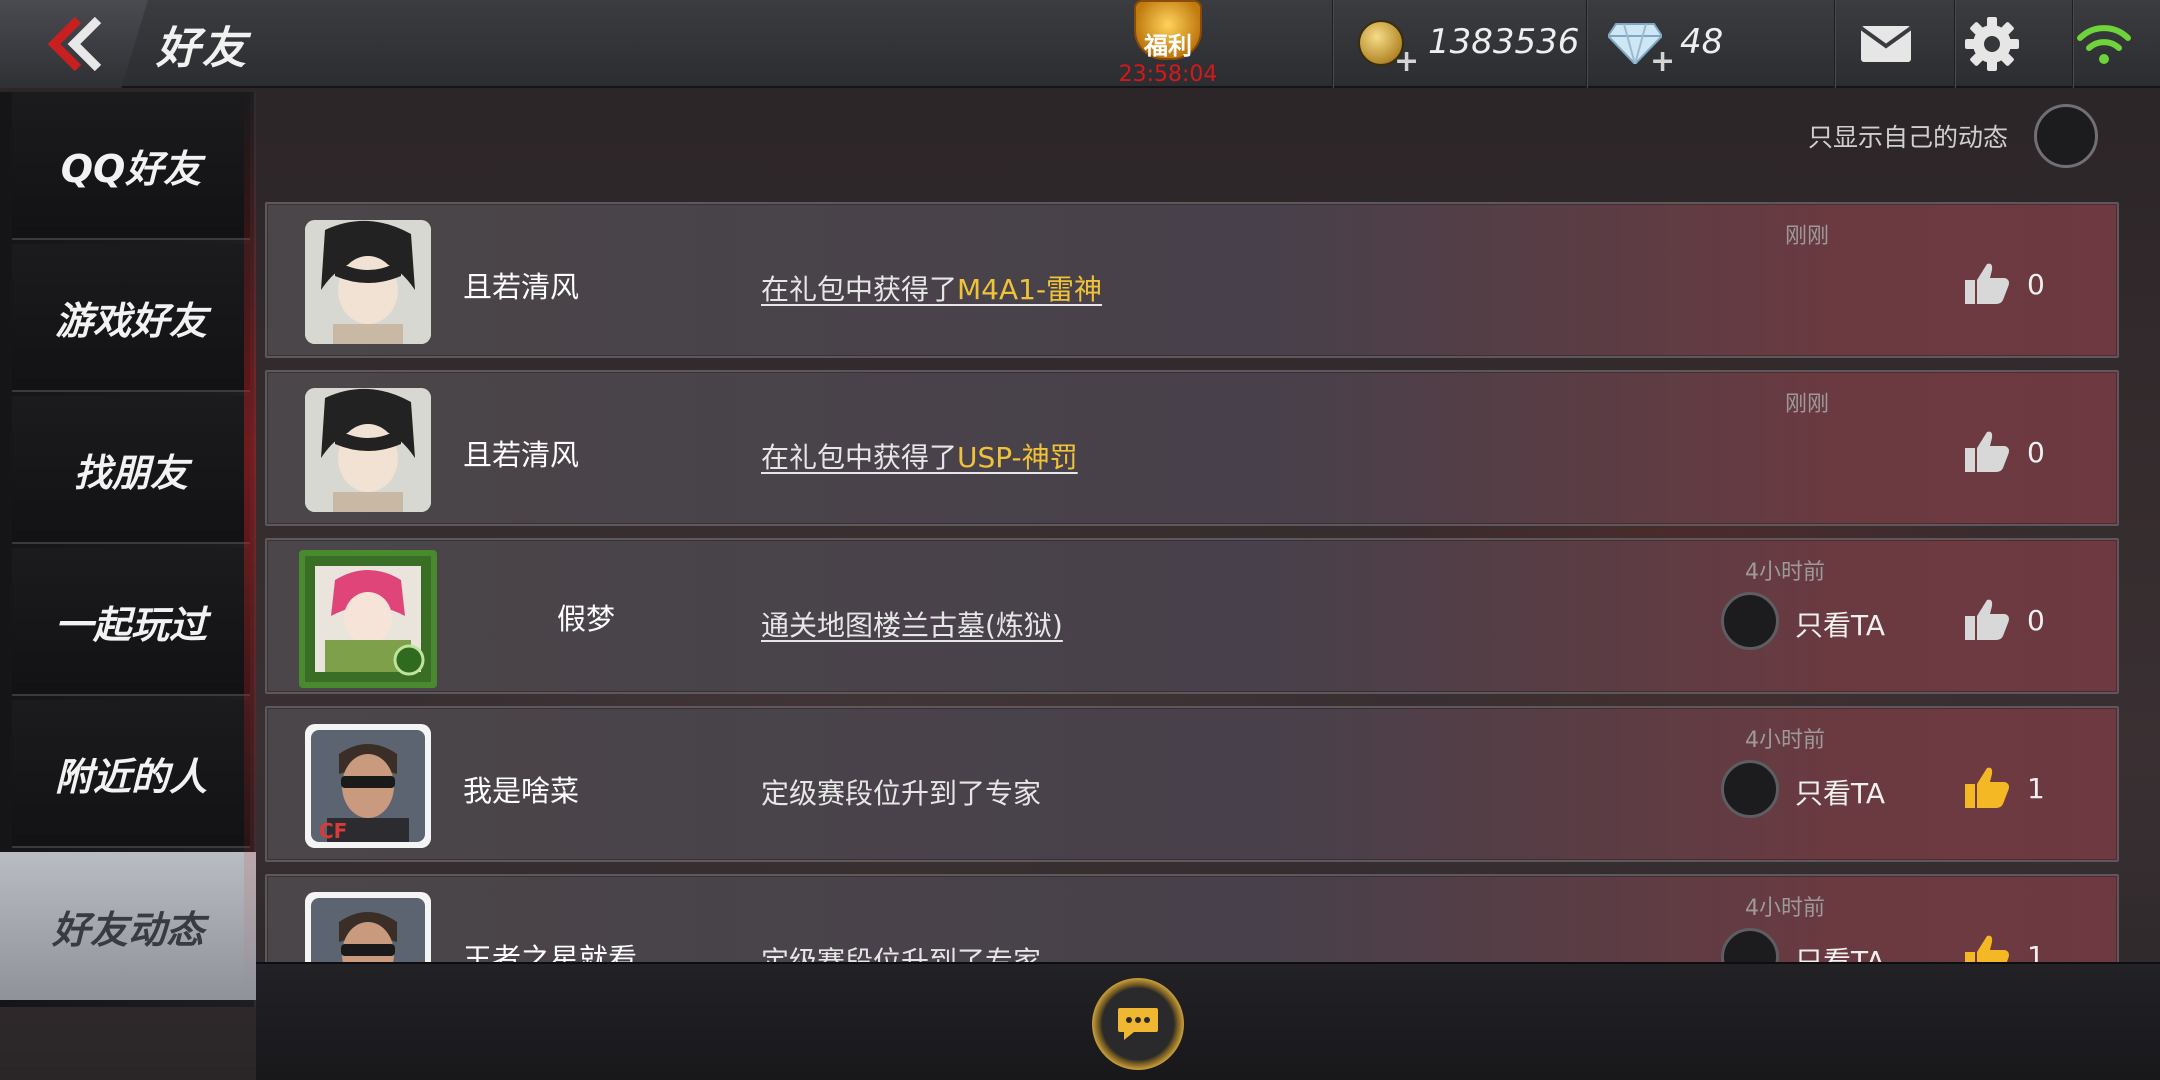 The width and height of the screenshot is (2160, 1080). I want to click on welfare-label: 福利, so click(1168, 46).